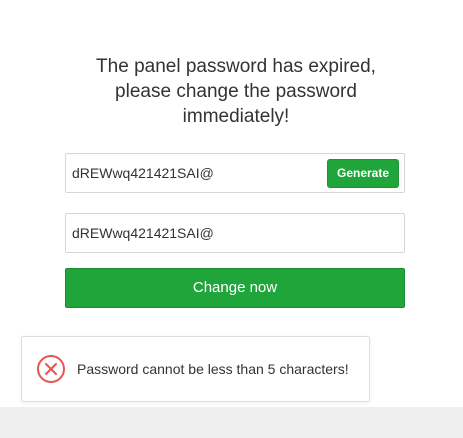  I want to click on error-circle-icon, so click(51, 369).